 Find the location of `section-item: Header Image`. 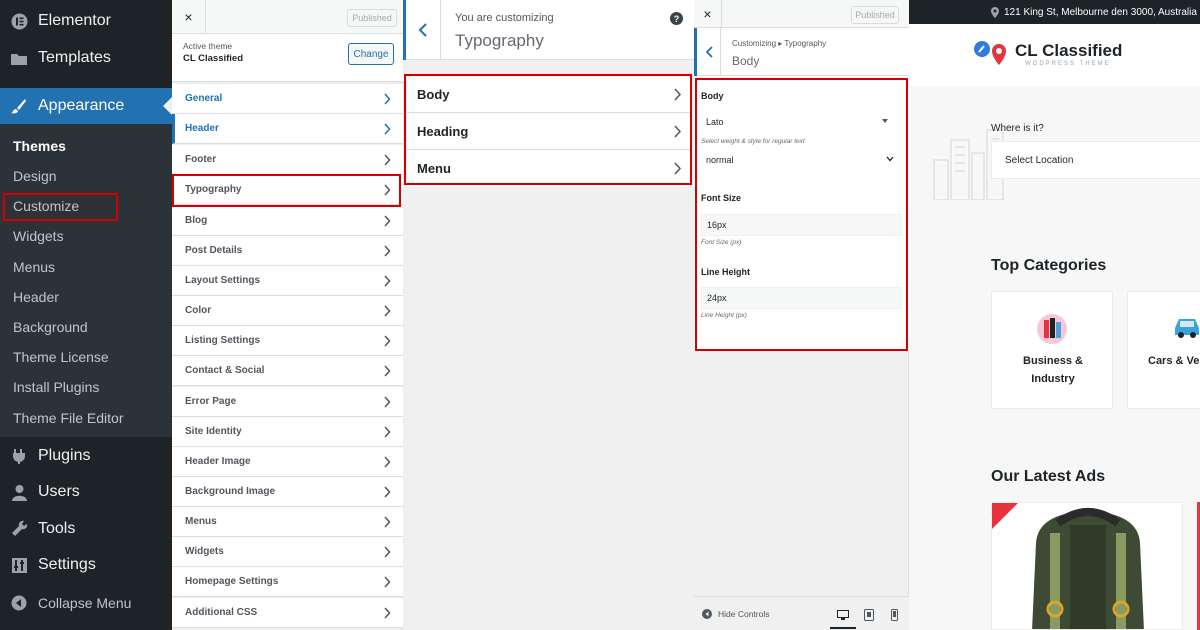

section-item: Header Image is located at coordinates (287, 462).